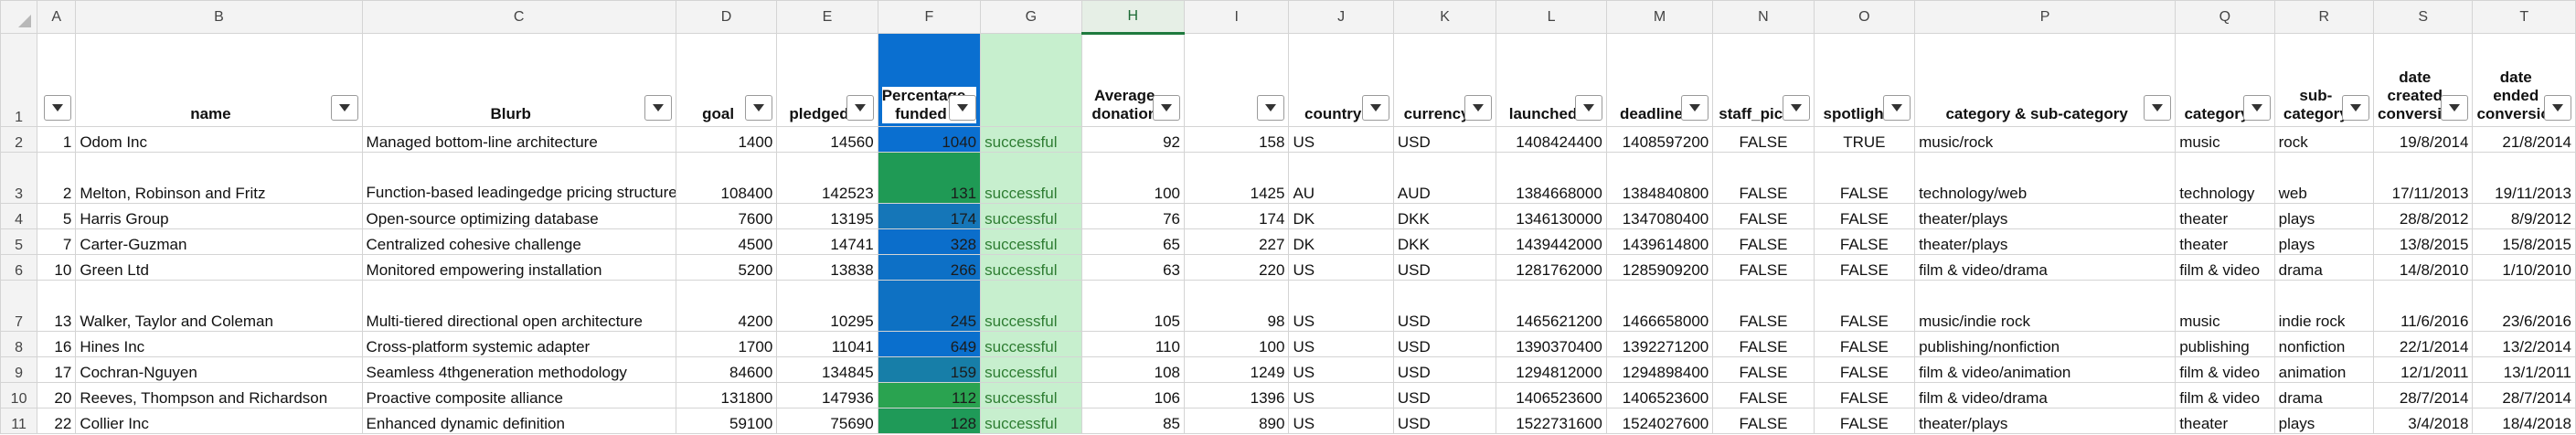 Image resolution: width=2576 pixels, height=435 pixels. I want to click on cell-deadline: 1384840800, so click(1659, 178).